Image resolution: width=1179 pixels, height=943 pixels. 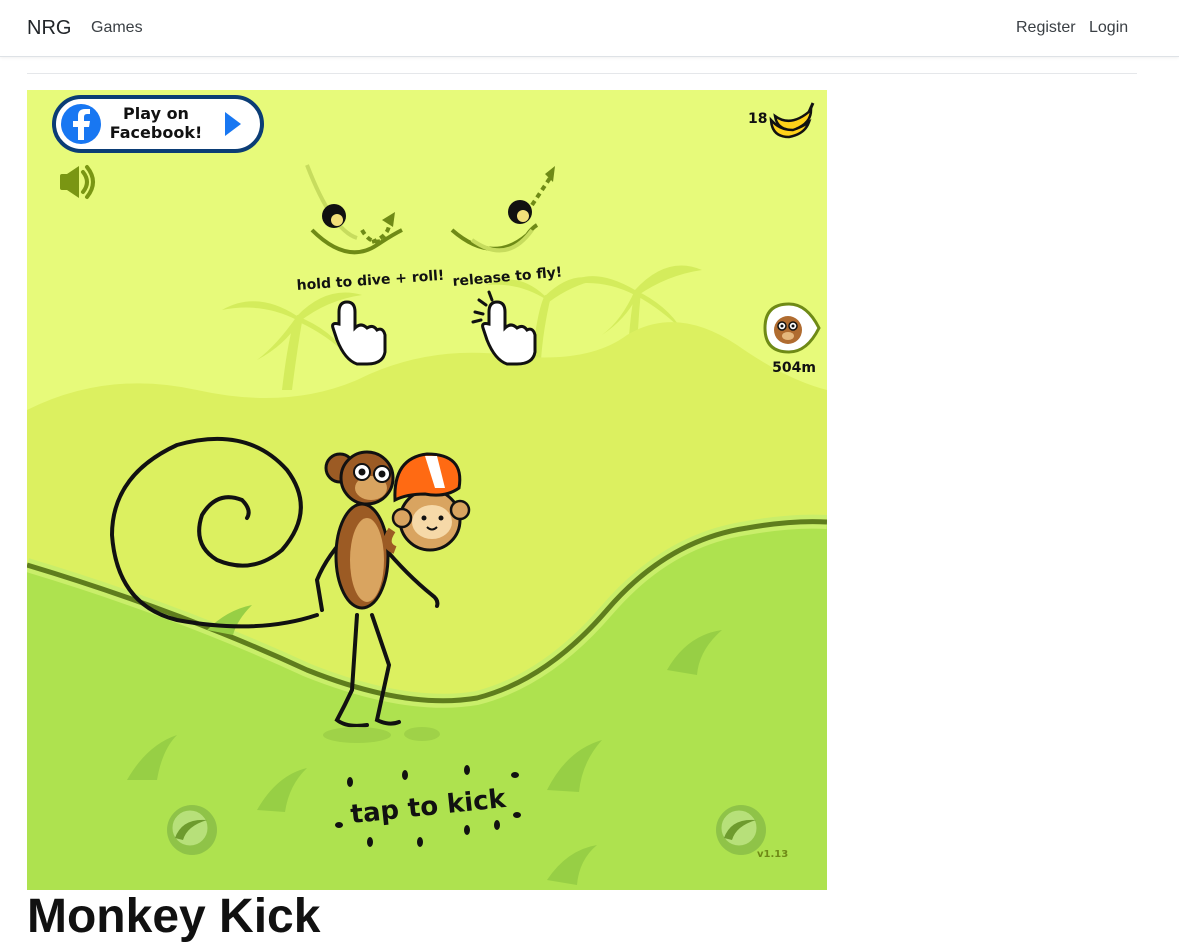 I want to click on facebook-button-line2: Facebook!, so click(x=156, y=132).